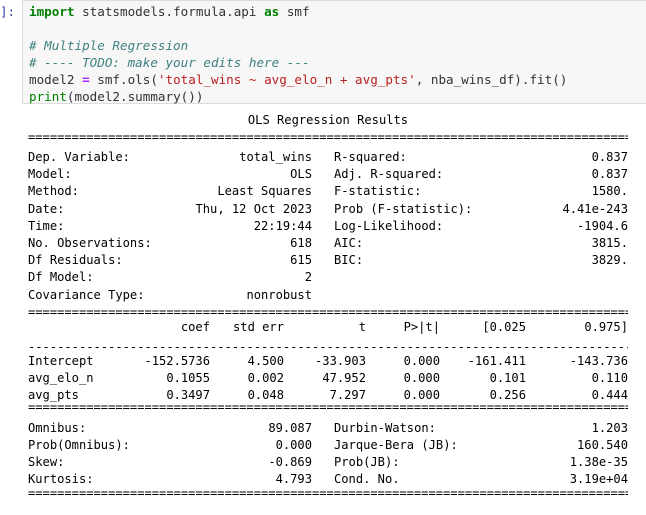 The image size is (646, 515). I want to click on coef-value: 0.444, so click(609, 395).